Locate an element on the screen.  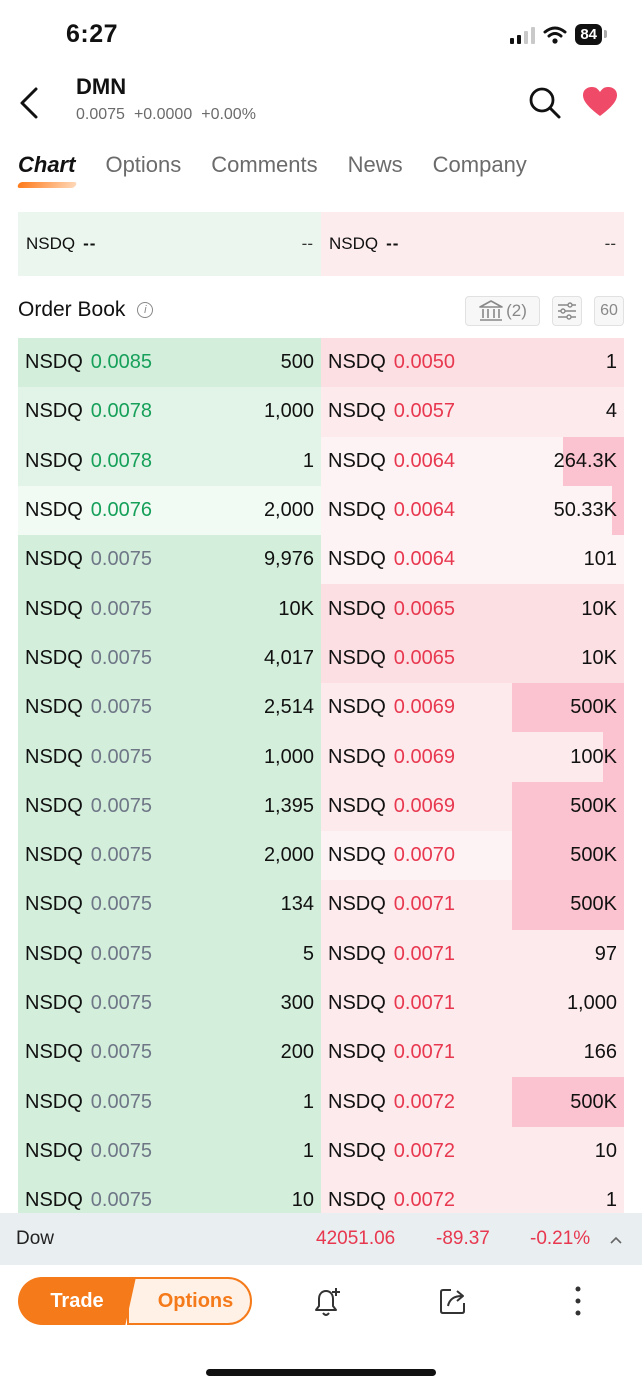
home-indicator is located at coordinates (321, 1372).